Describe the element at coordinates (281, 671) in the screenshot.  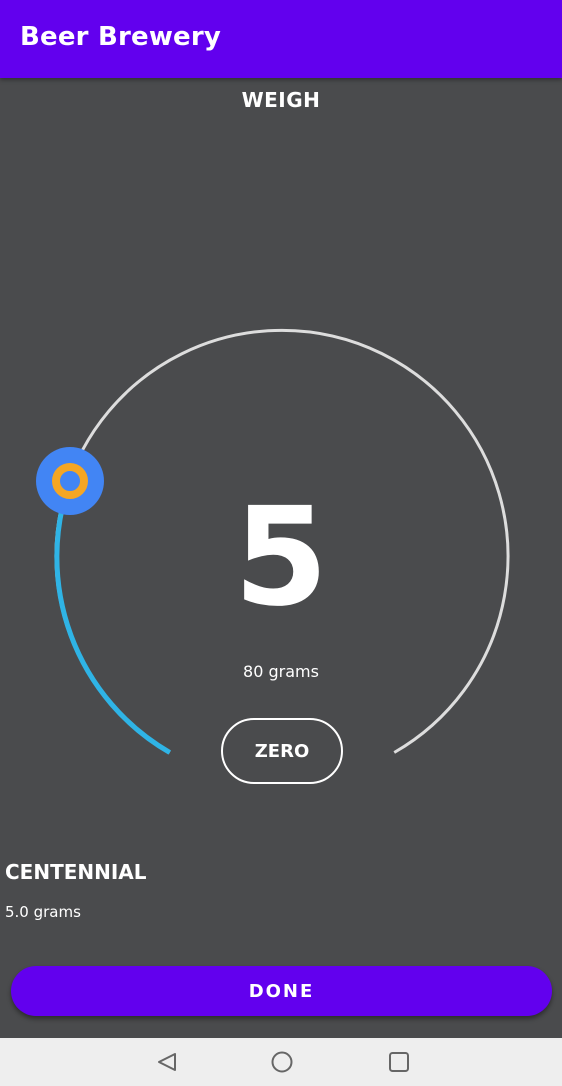
I see `weight-reading: 80 grams` at that location.